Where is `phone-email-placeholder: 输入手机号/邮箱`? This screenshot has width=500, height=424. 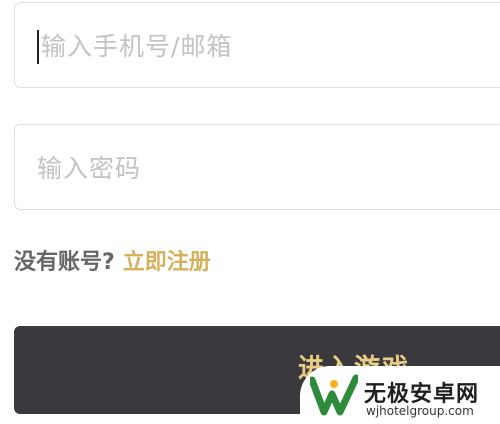
phone-email-placeholder: 输入手机号/邮箱 is located at coordinates (137, 46).